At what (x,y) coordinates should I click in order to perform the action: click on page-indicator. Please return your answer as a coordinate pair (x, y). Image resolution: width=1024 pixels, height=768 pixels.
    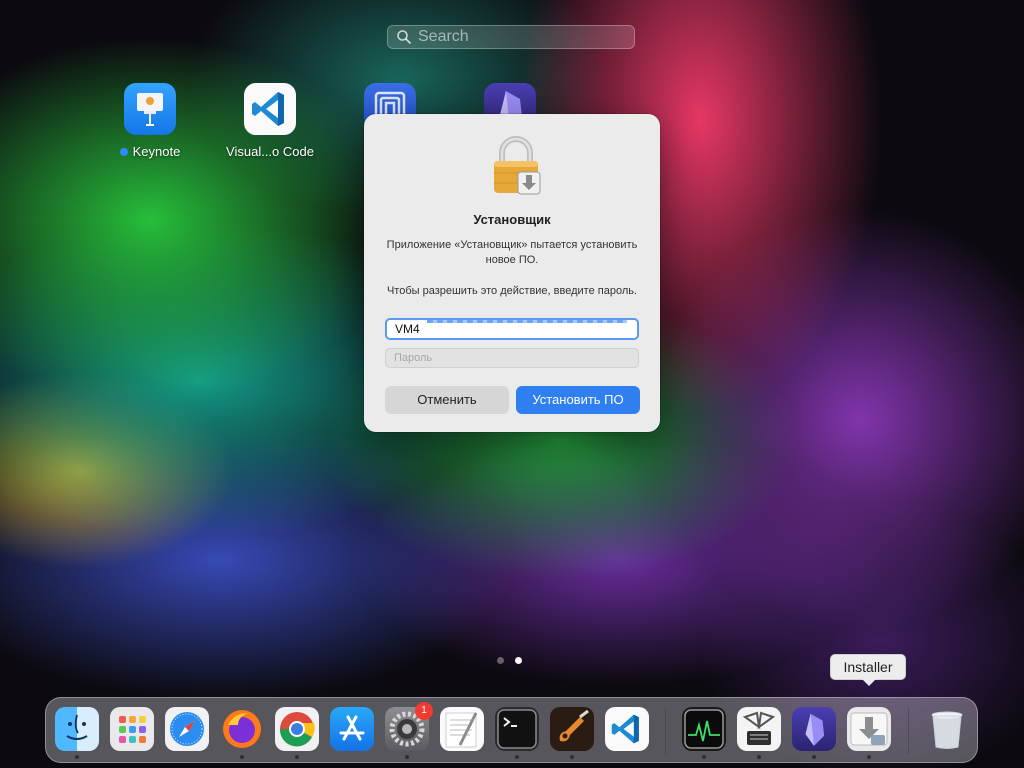
    Looking at the image, I should click on (515, 660).